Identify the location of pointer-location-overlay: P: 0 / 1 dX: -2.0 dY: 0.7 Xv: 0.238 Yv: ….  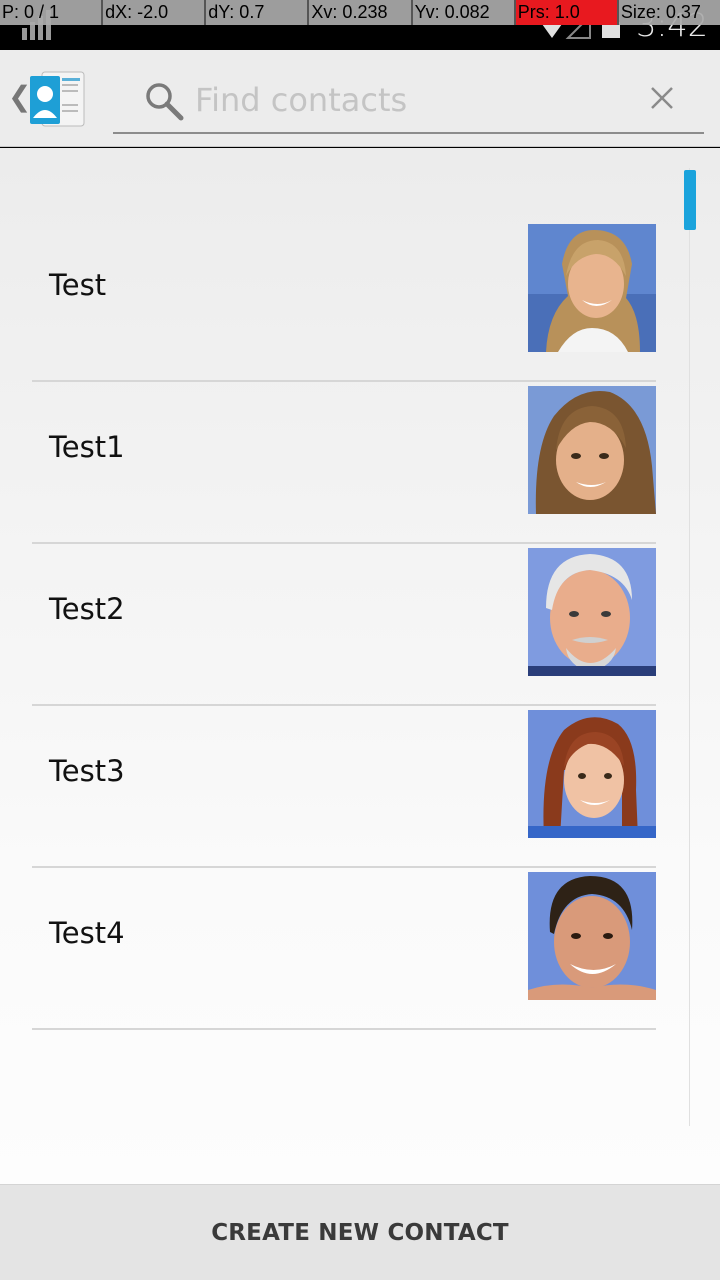
(360, 12).